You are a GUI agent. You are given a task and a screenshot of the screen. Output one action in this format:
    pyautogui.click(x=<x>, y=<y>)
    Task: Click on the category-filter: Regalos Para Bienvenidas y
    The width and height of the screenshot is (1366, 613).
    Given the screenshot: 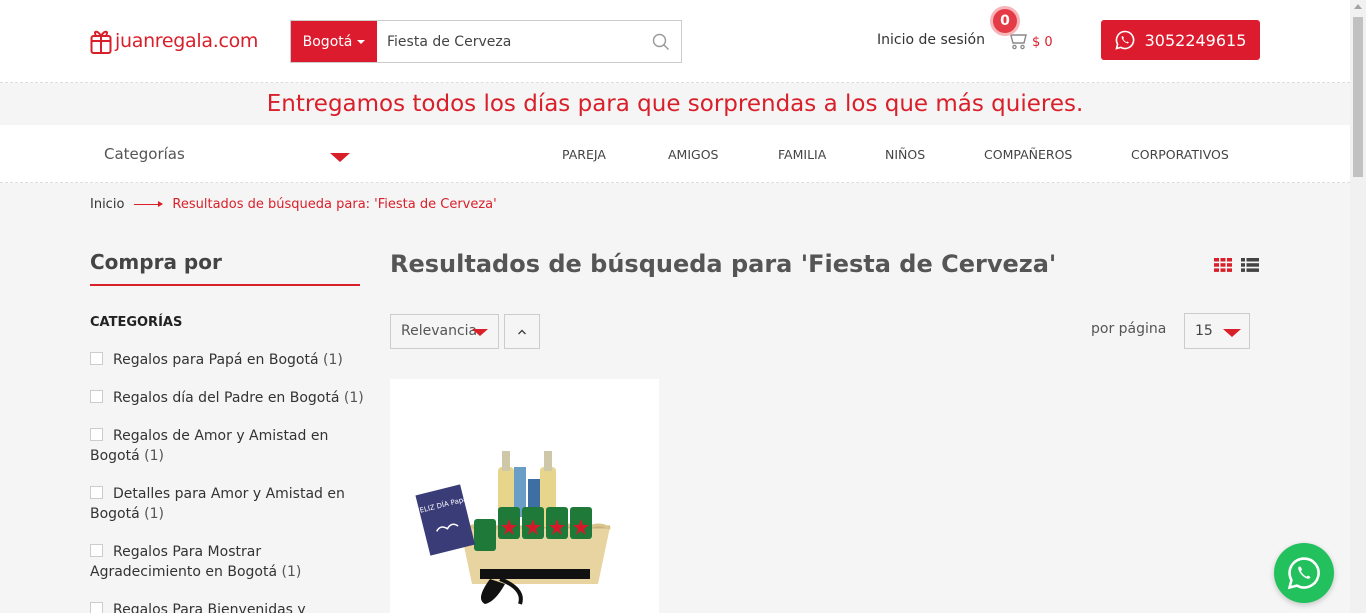 What is the action you would take?
    pyautogui.click(x=227, y=606)
    